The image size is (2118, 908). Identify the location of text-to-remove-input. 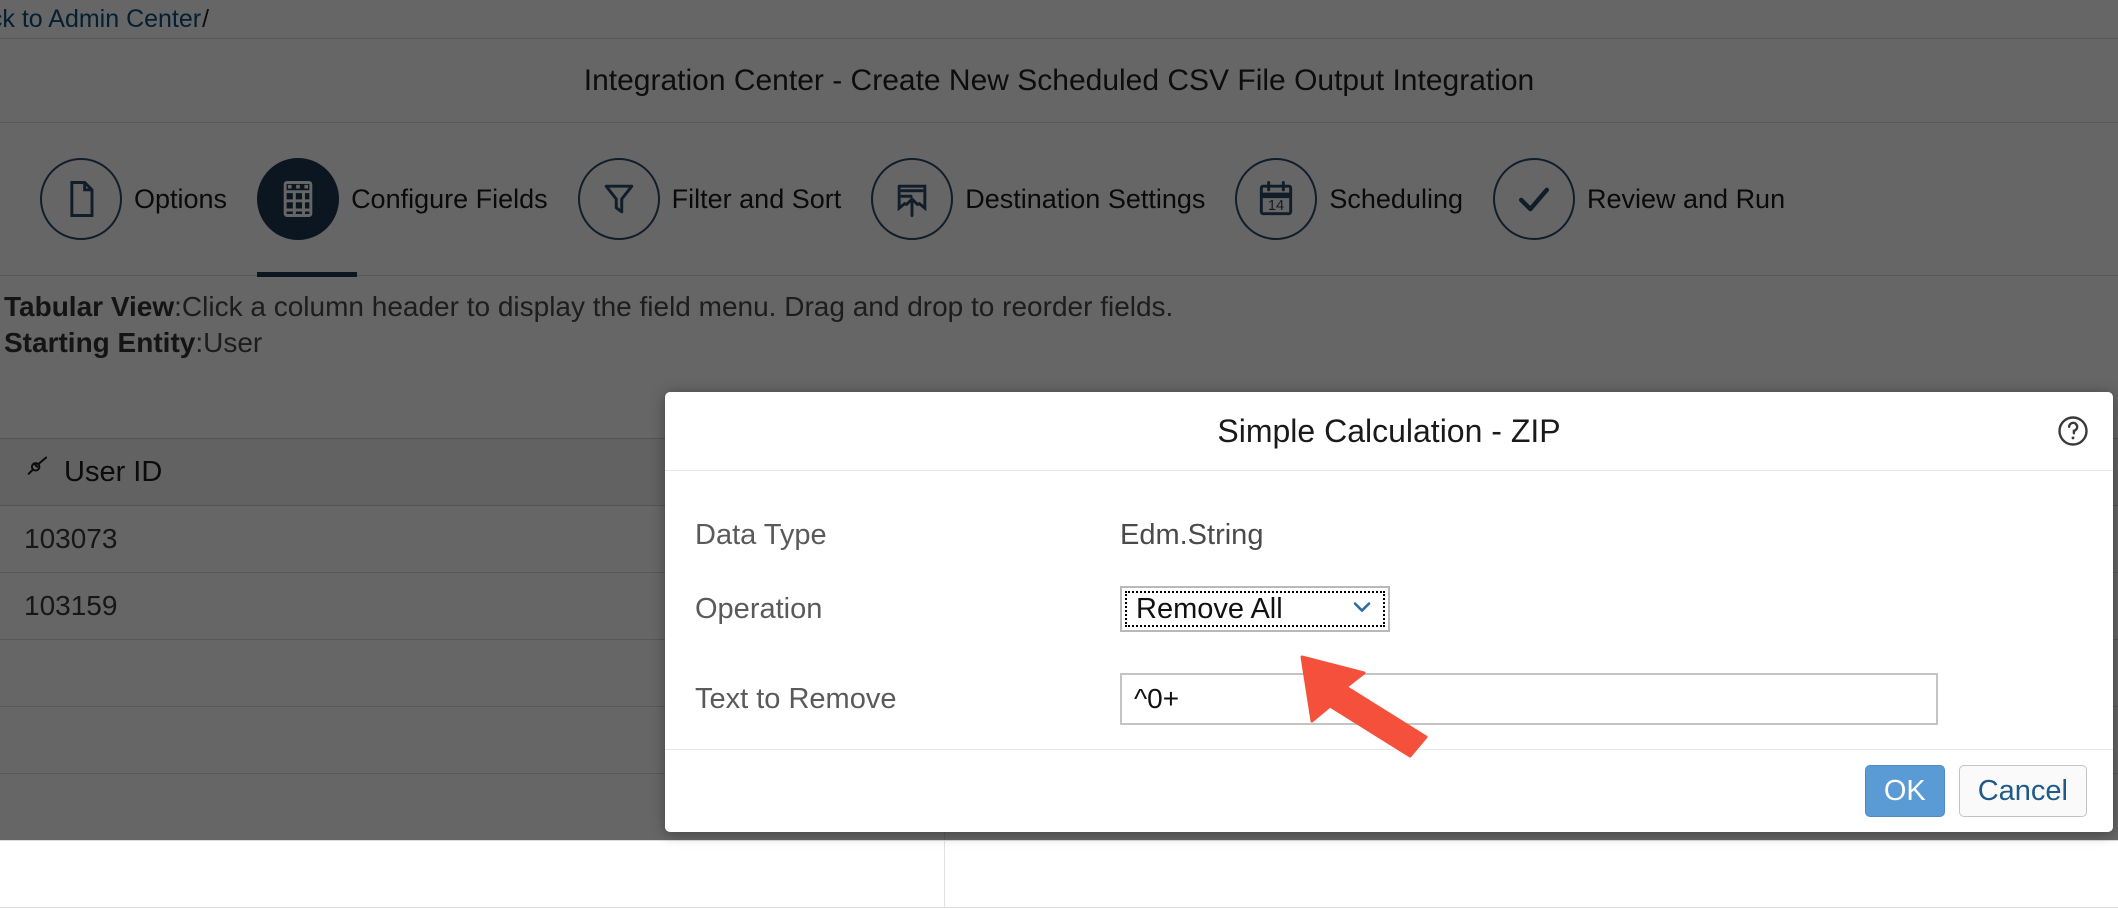
(1529, 699).